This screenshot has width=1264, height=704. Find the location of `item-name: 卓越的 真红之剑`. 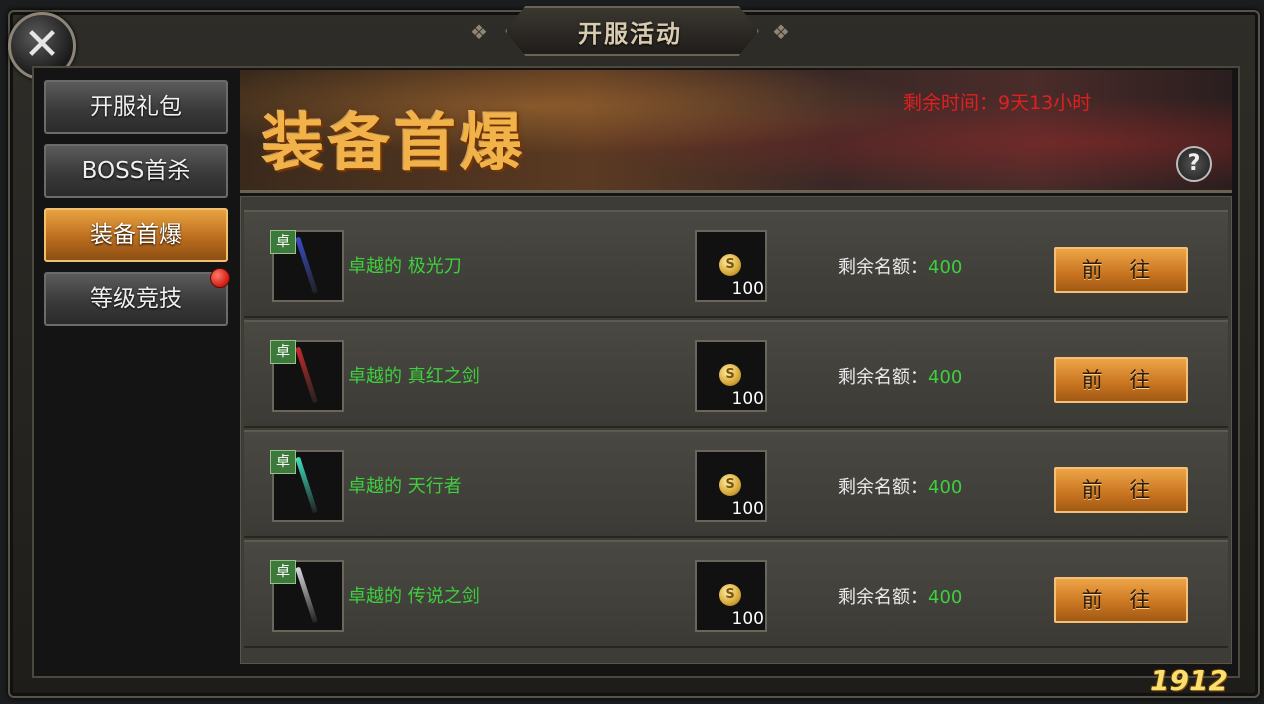

item-name: 卓越的 真红之剑 is located at coordinates (414, 376).